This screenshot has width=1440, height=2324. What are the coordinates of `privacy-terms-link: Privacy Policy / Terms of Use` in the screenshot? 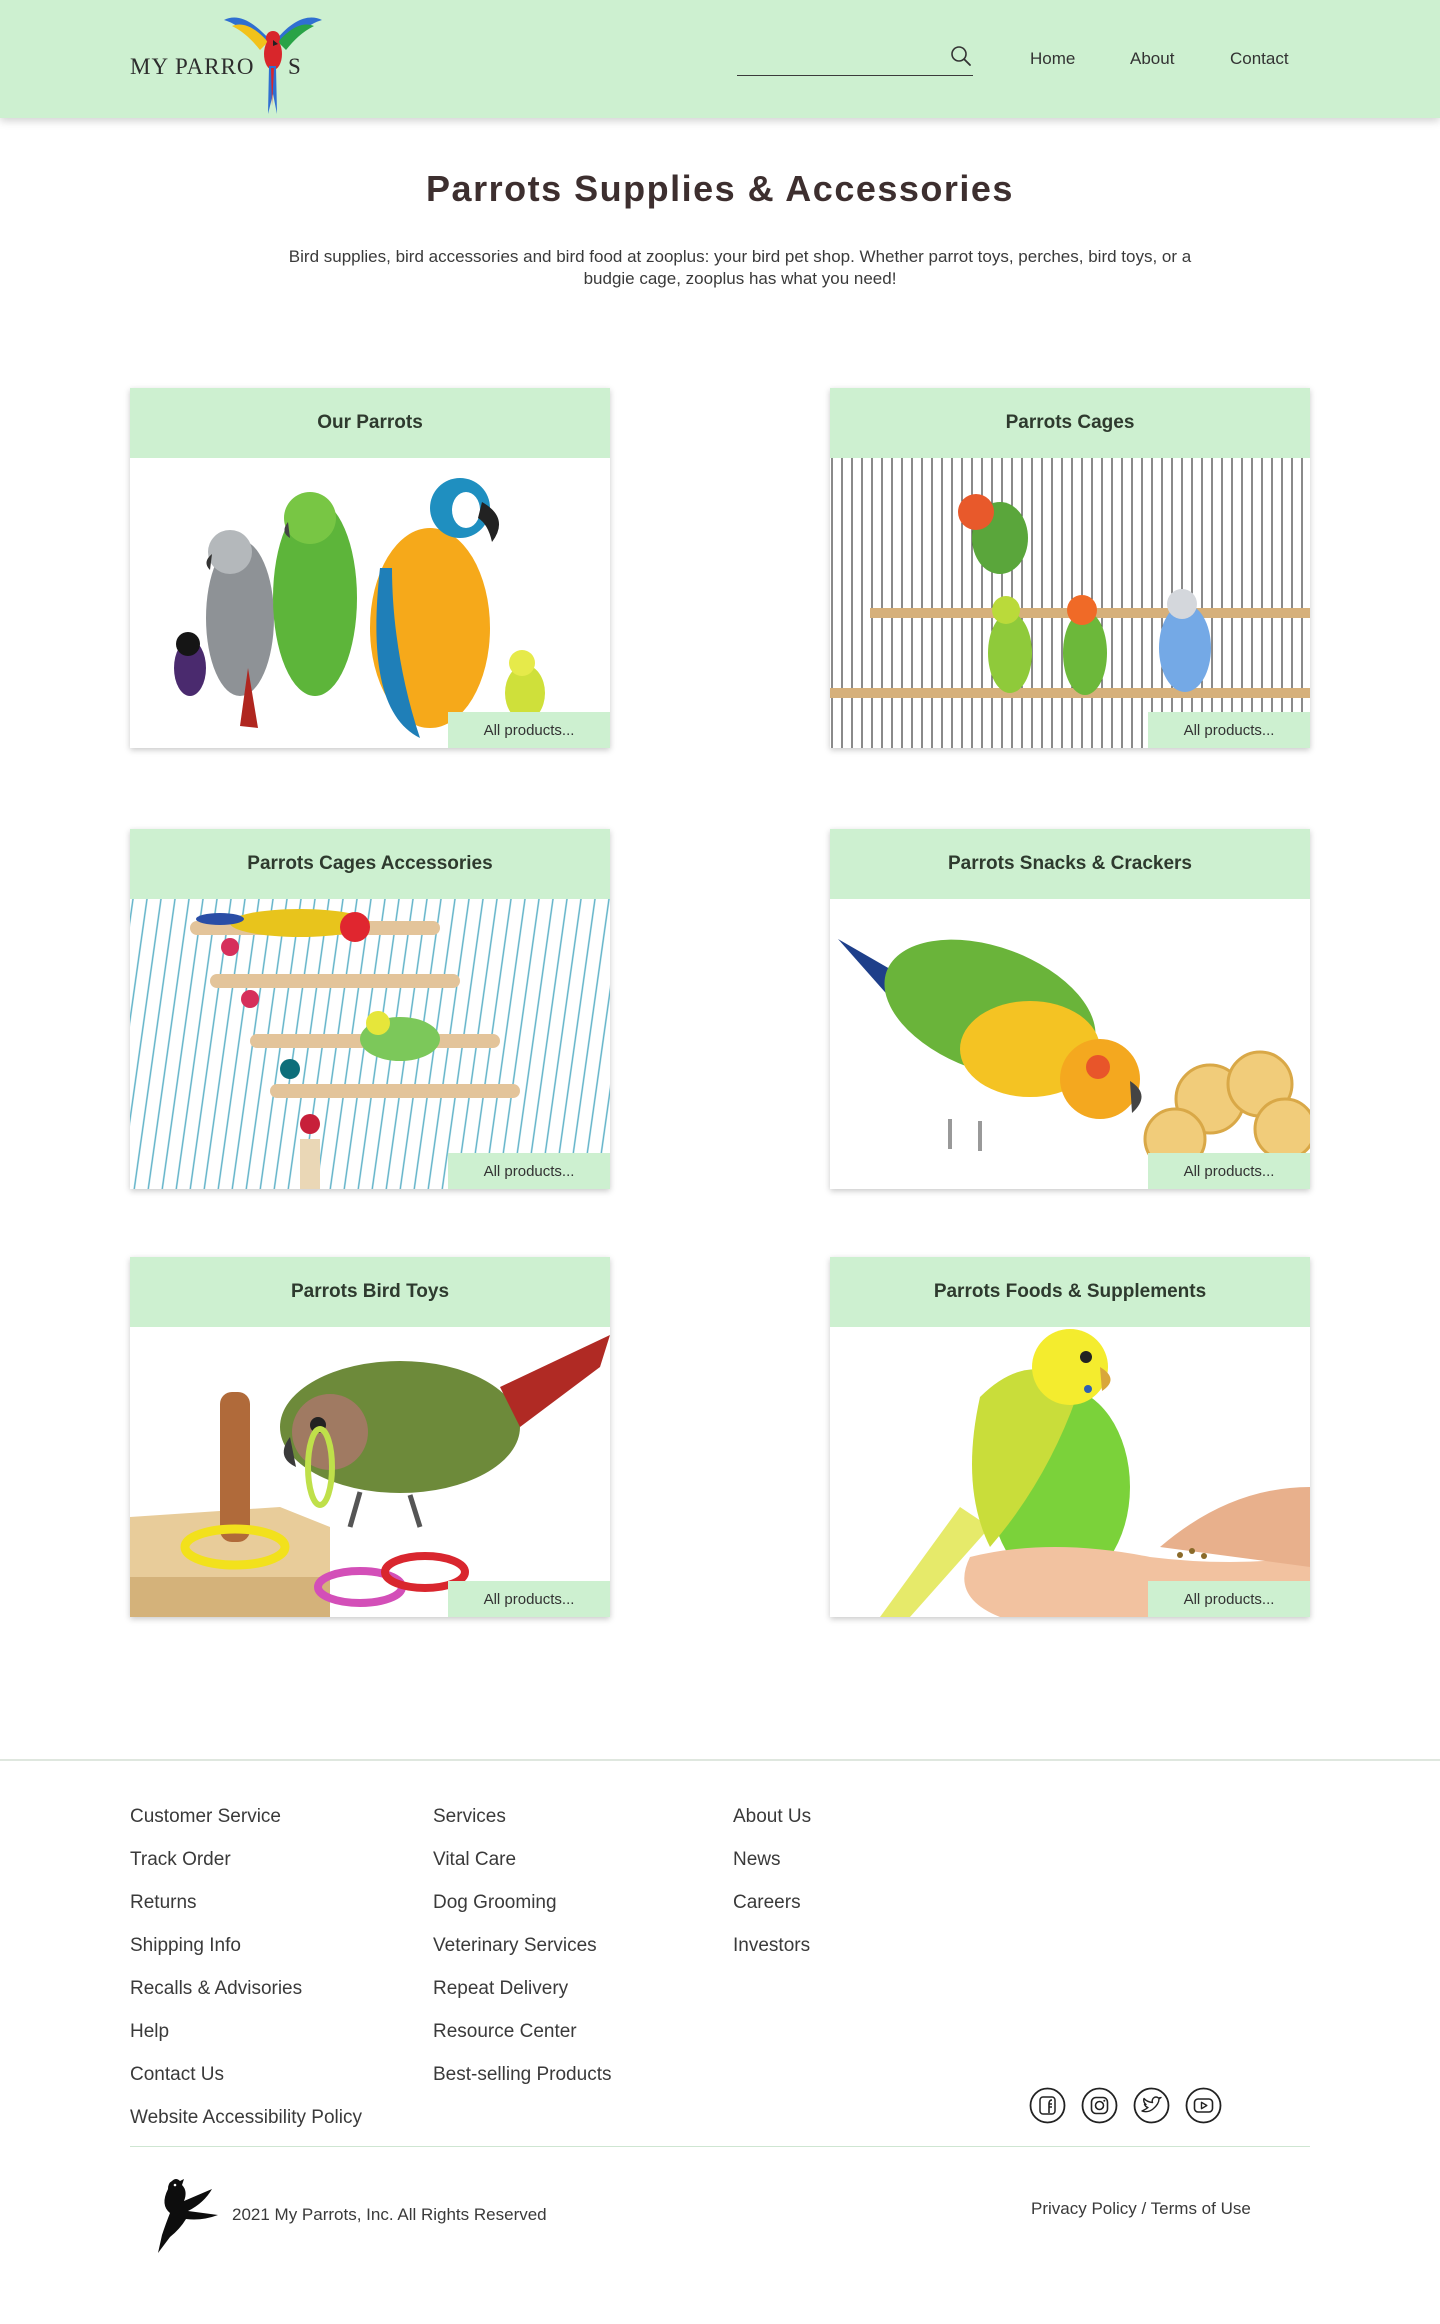 It's located at (1141, 2209).